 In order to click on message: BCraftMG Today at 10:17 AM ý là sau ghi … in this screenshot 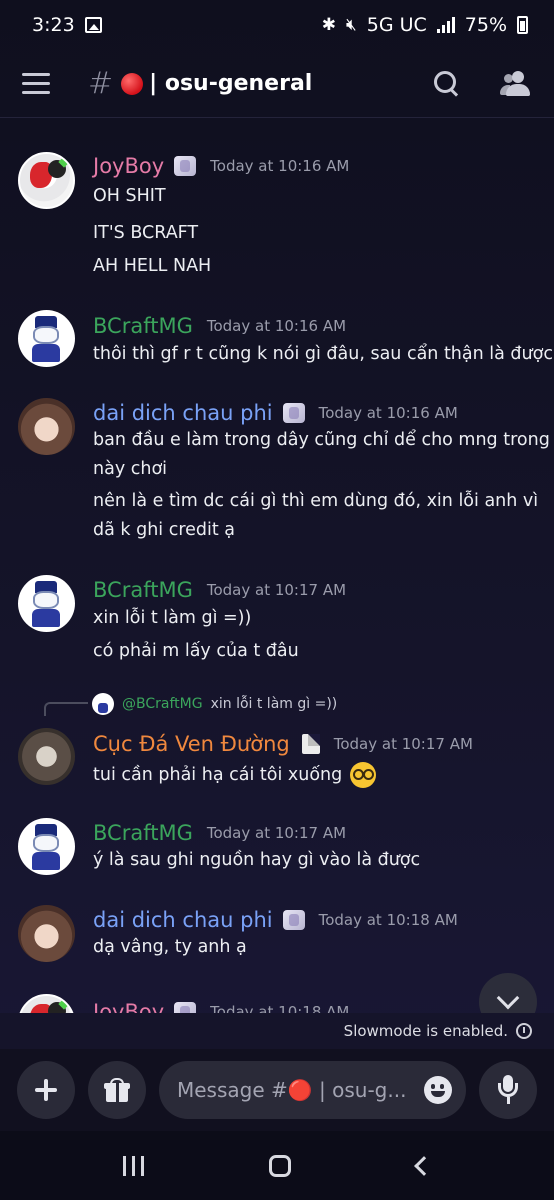, I will do `click(277, 851)`.